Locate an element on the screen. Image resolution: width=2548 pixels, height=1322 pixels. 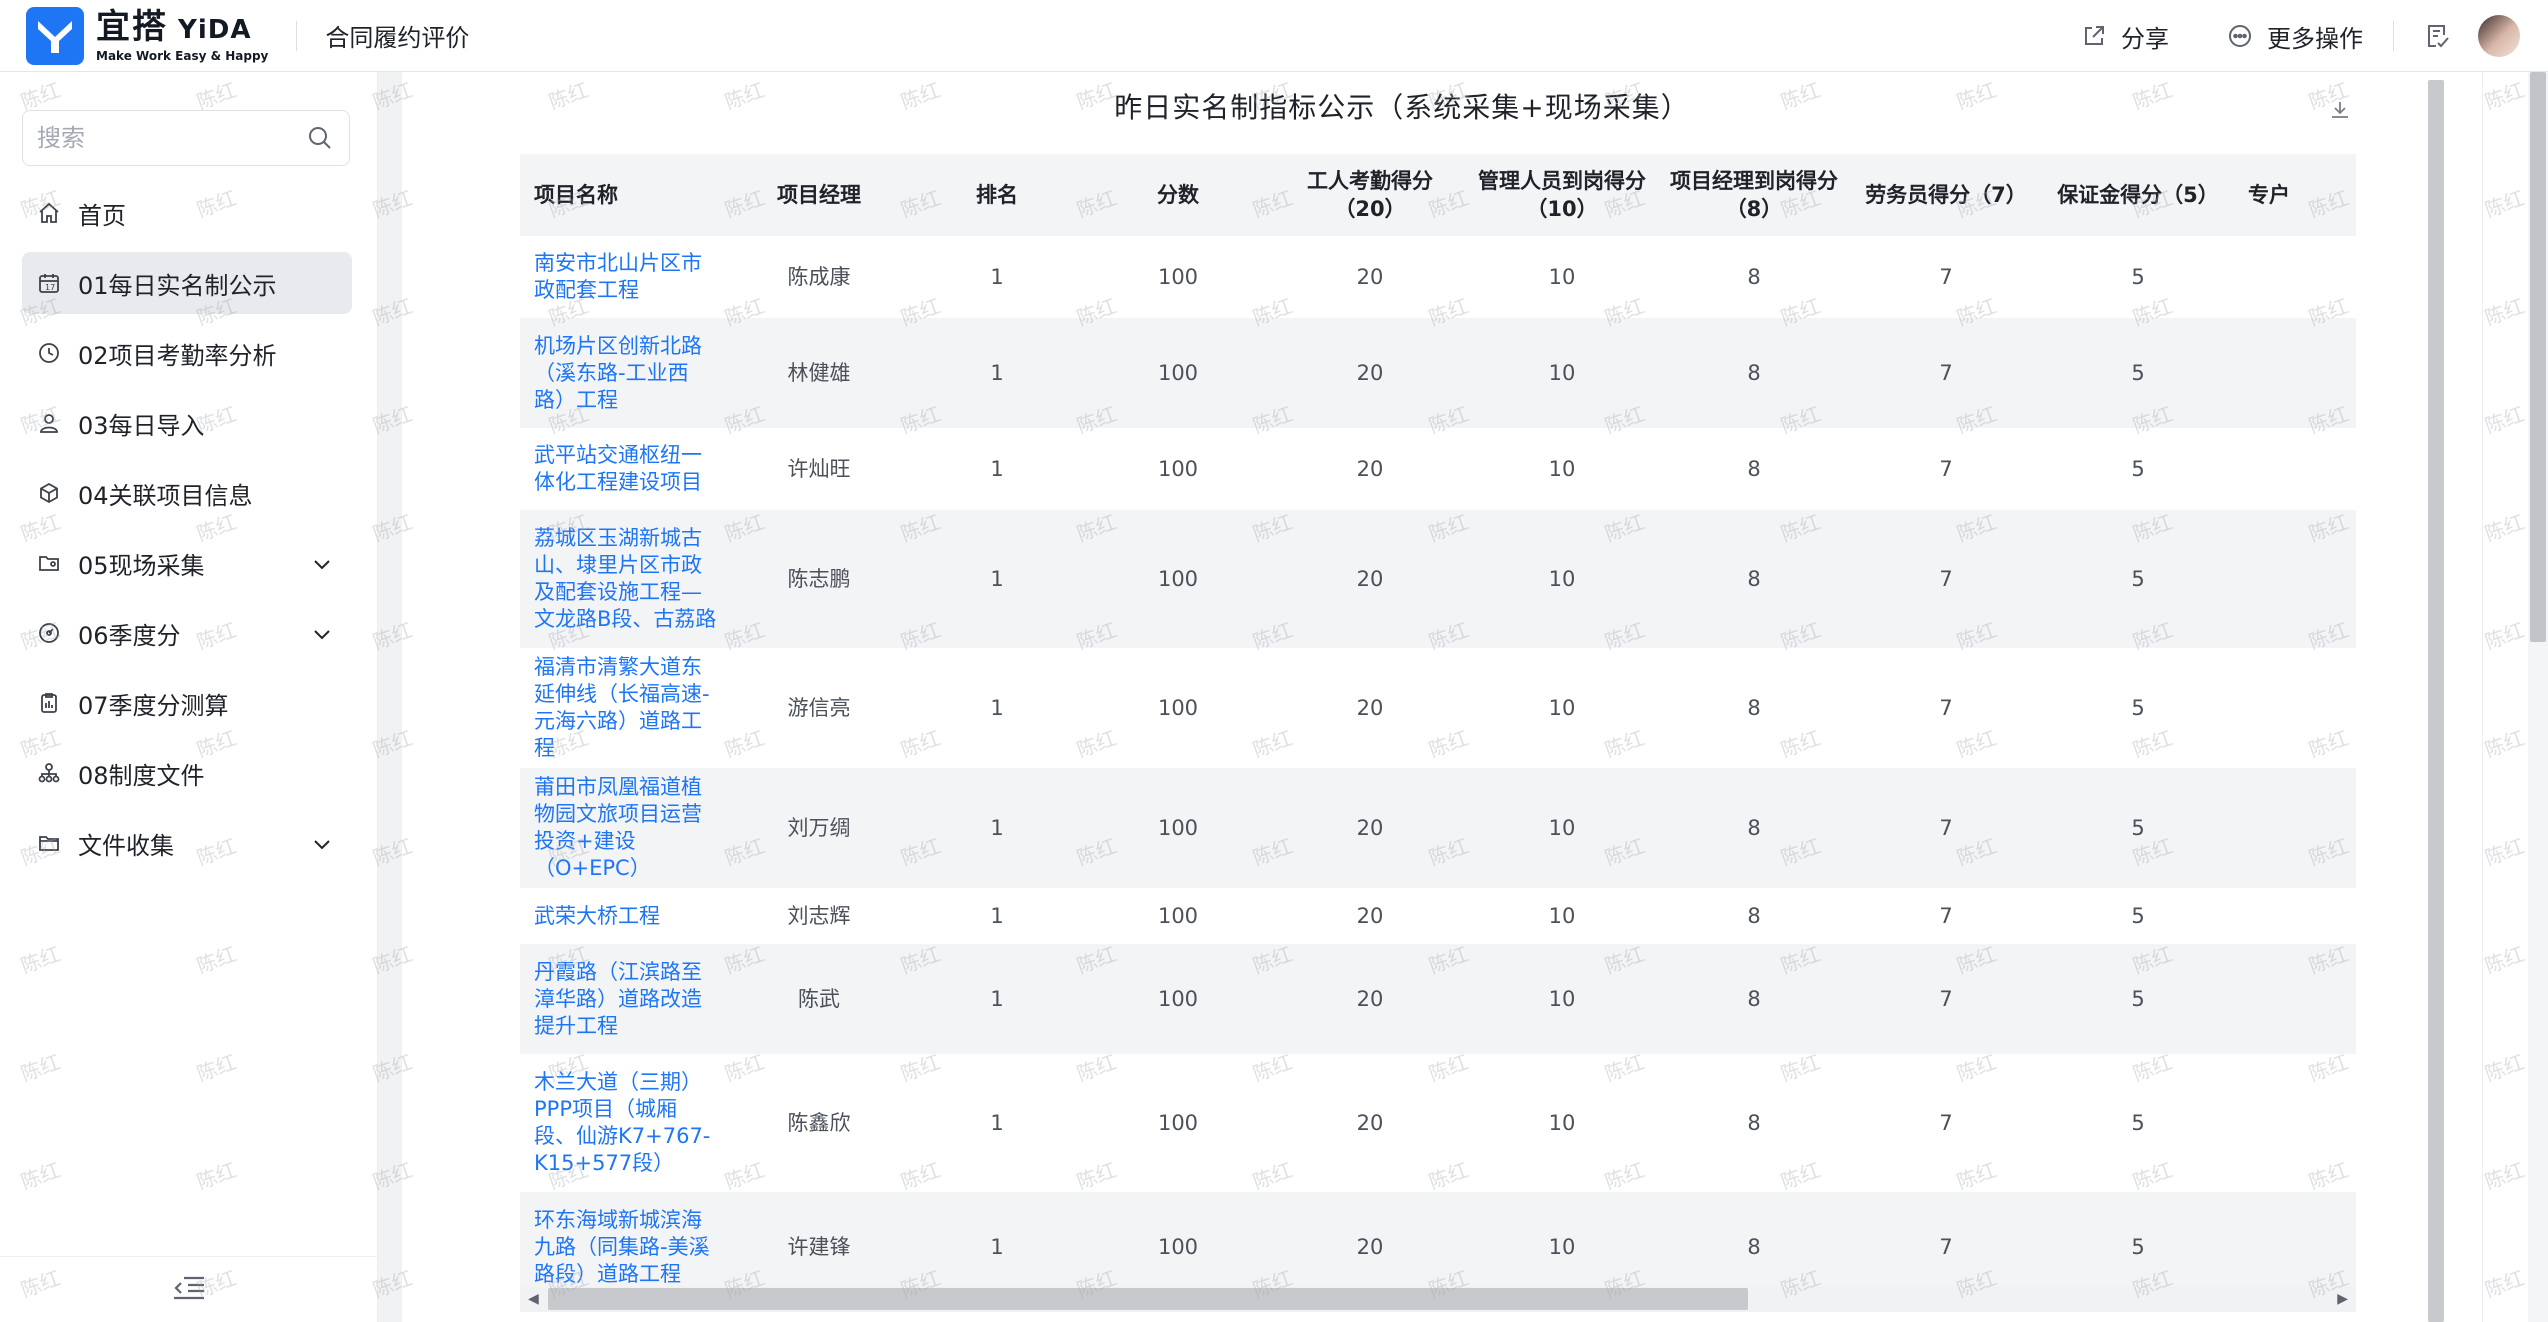
search-box is located at coordinates (186, 138).